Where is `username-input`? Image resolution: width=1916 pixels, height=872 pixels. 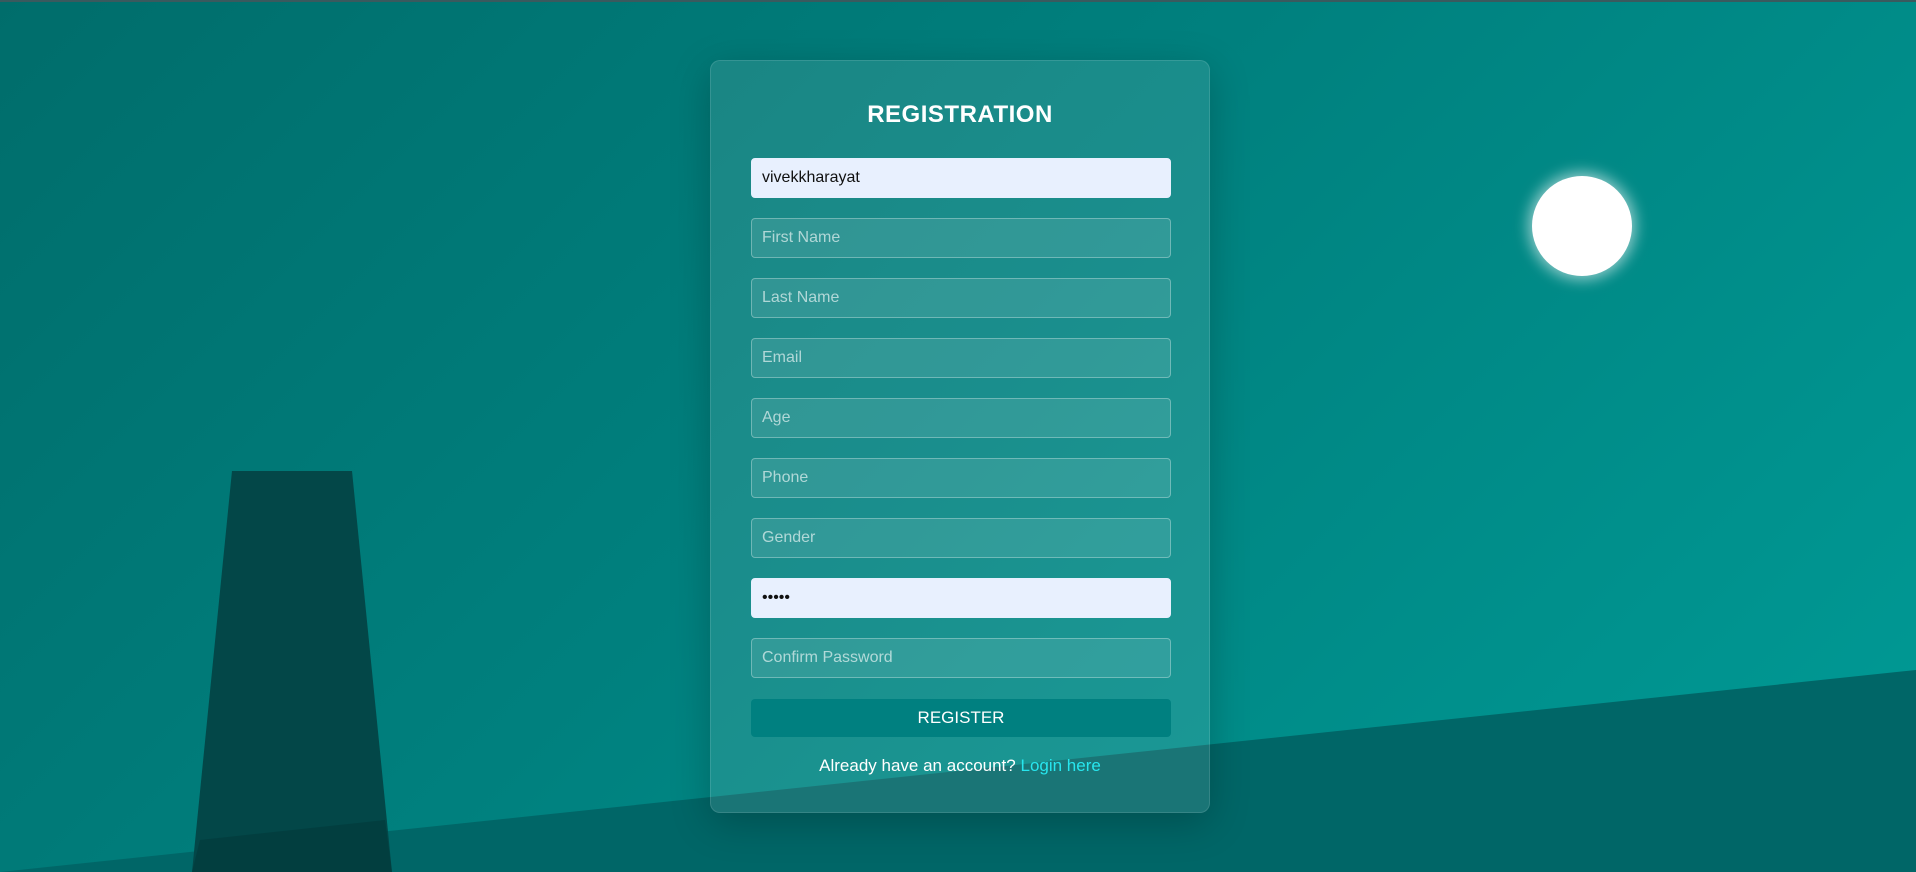 username-input is located at coordinates (961, 178).